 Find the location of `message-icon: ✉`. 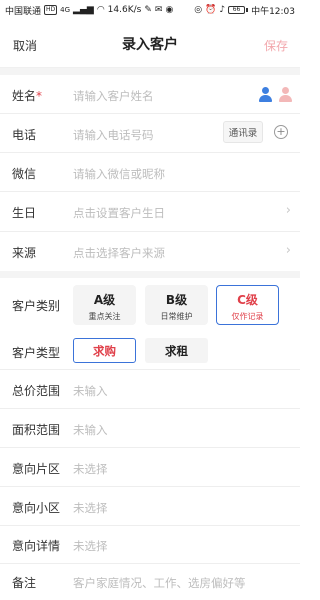

message-icon: ✉ is located at coordinates (158, 9).